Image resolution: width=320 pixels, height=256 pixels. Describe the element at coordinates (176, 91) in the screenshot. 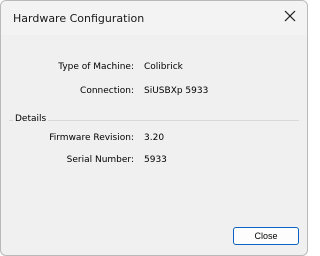

I see `connection-value: SiUSBXp 5933` at that location.